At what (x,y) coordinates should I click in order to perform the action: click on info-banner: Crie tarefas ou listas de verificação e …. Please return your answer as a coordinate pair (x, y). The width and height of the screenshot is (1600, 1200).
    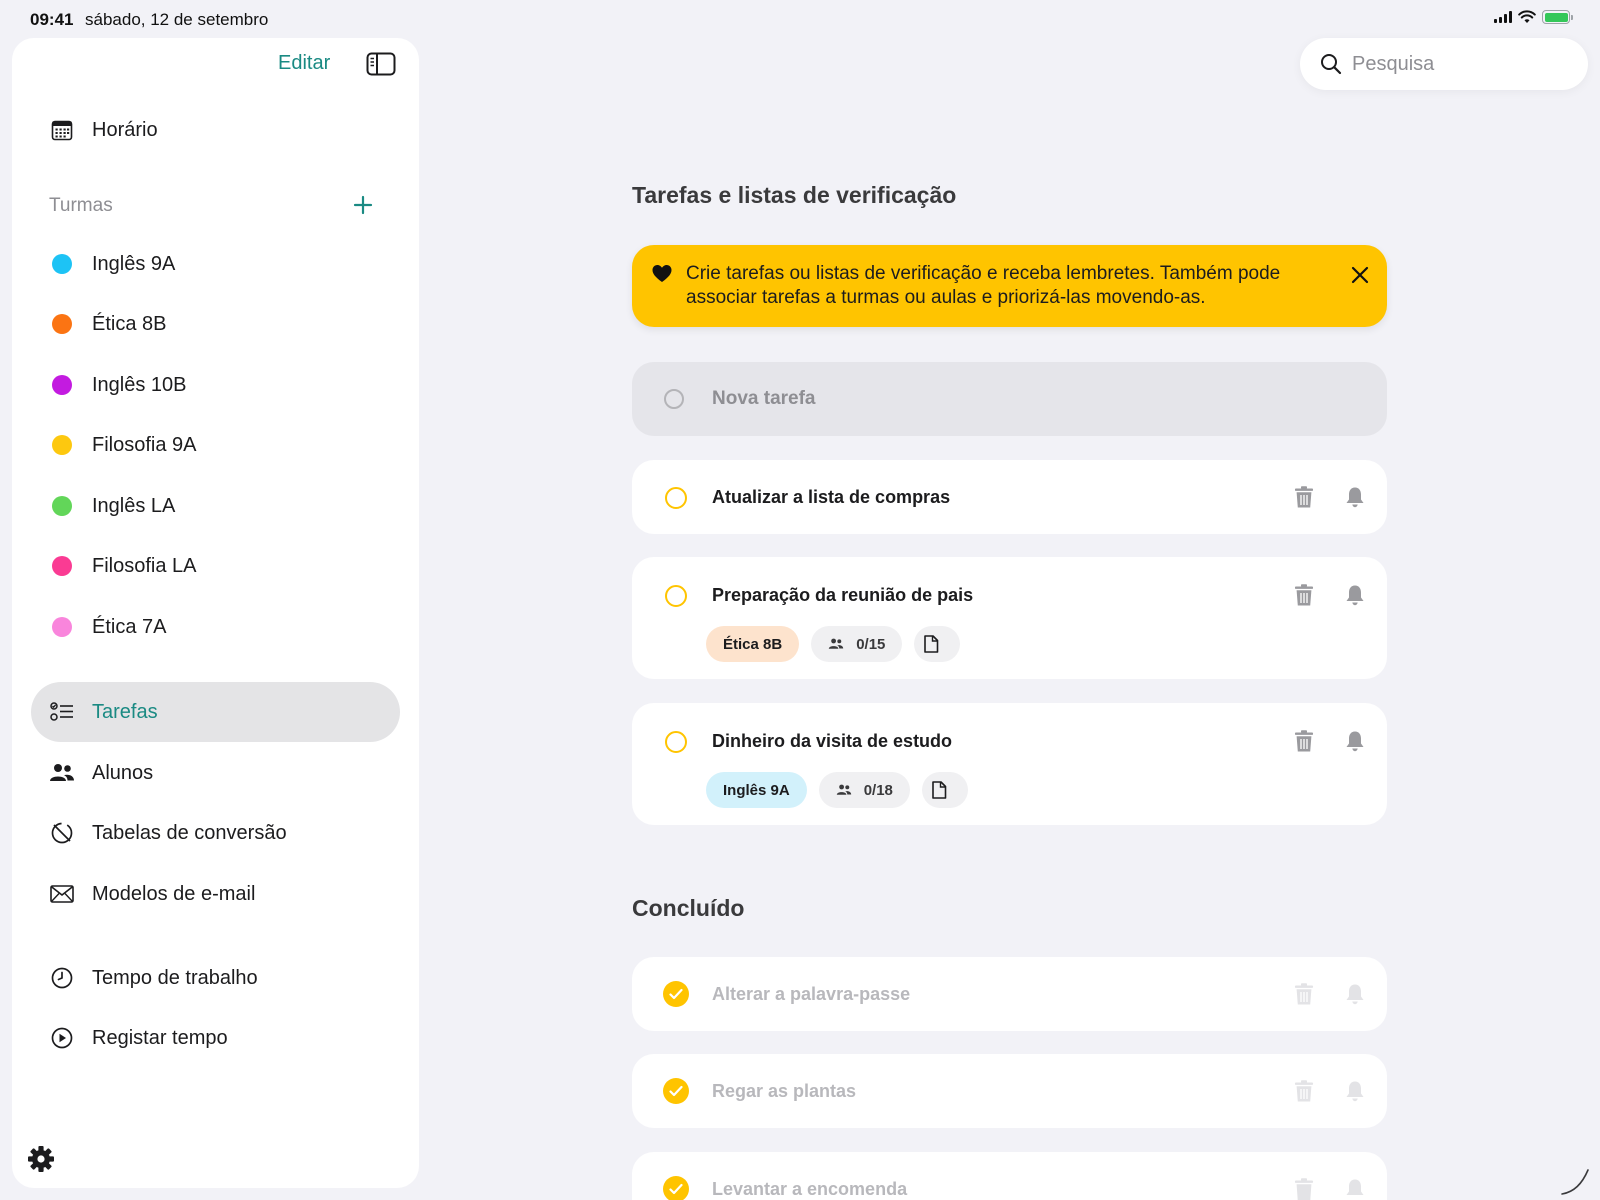
    Looking at the image, I should click on (1009, 286).